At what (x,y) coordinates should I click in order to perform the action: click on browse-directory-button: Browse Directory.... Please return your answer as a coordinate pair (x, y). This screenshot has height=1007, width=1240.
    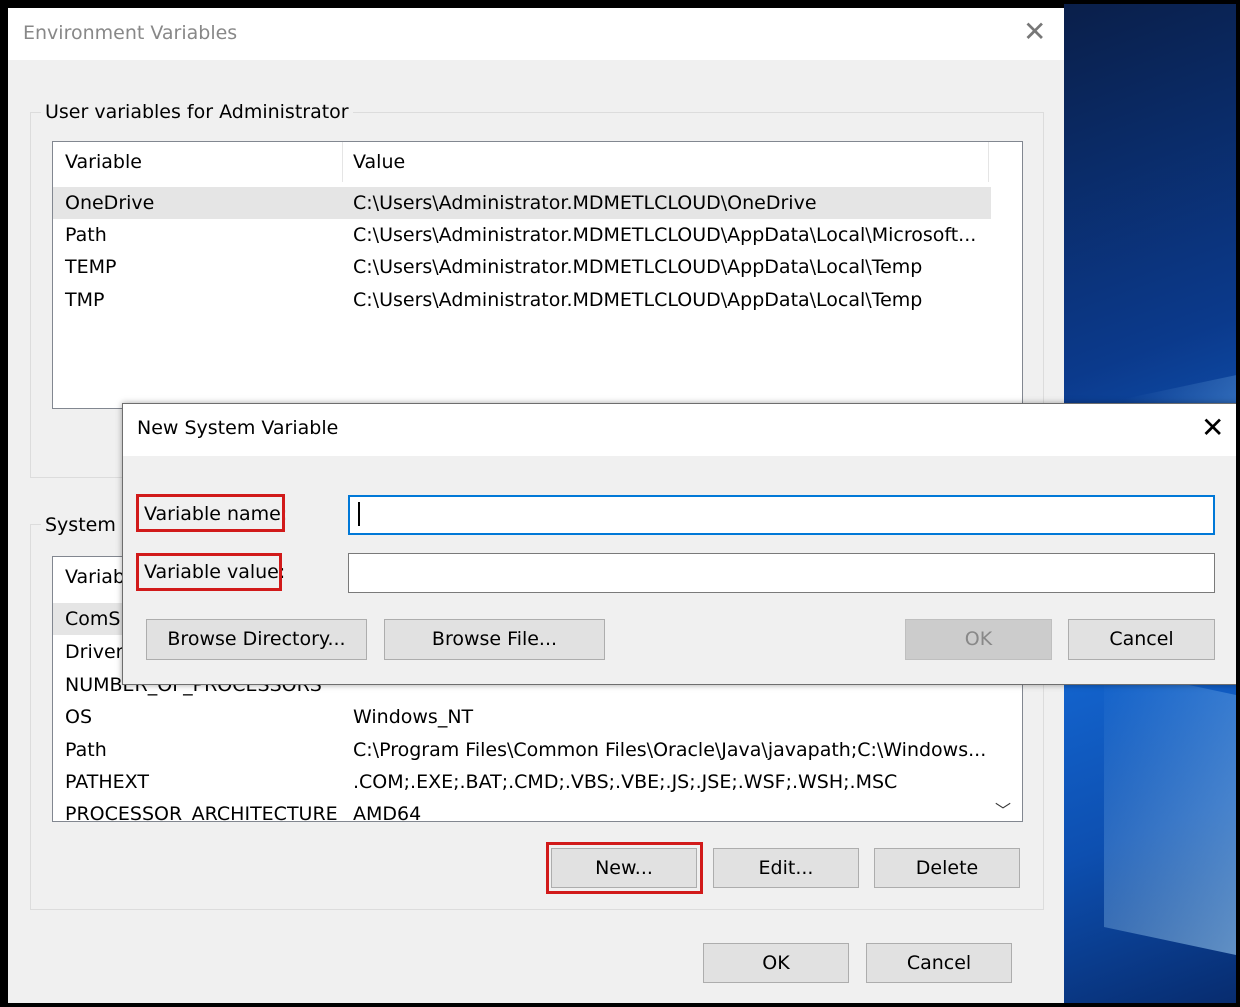
    Looking at the image, I should click on (256, 639).